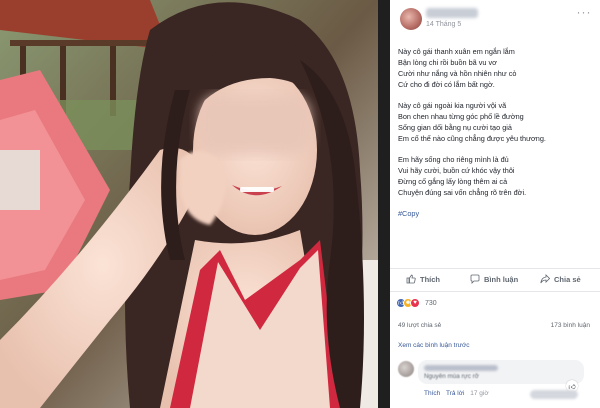 The width and height of the screenshot is (600, 408). Describe the element at coordinates (461, 368) in the screenshot. I see `commenter-name-redacted` at that location.